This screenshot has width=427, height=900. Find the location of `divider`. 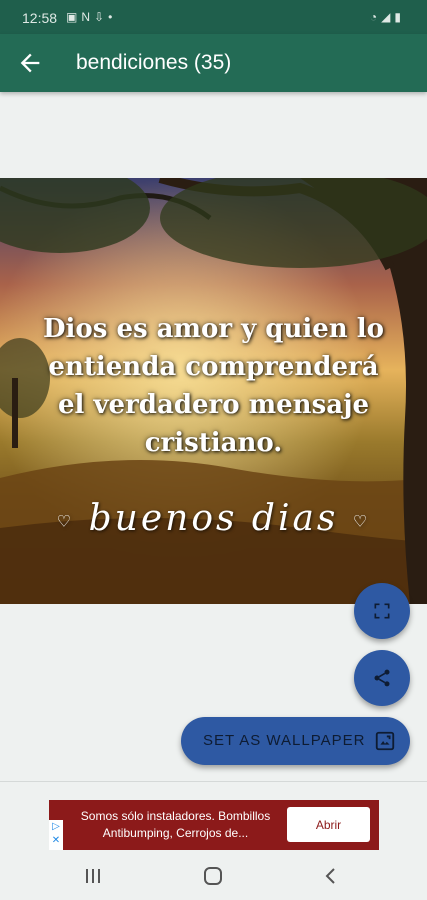

divider is located at coordinates (213, 781).